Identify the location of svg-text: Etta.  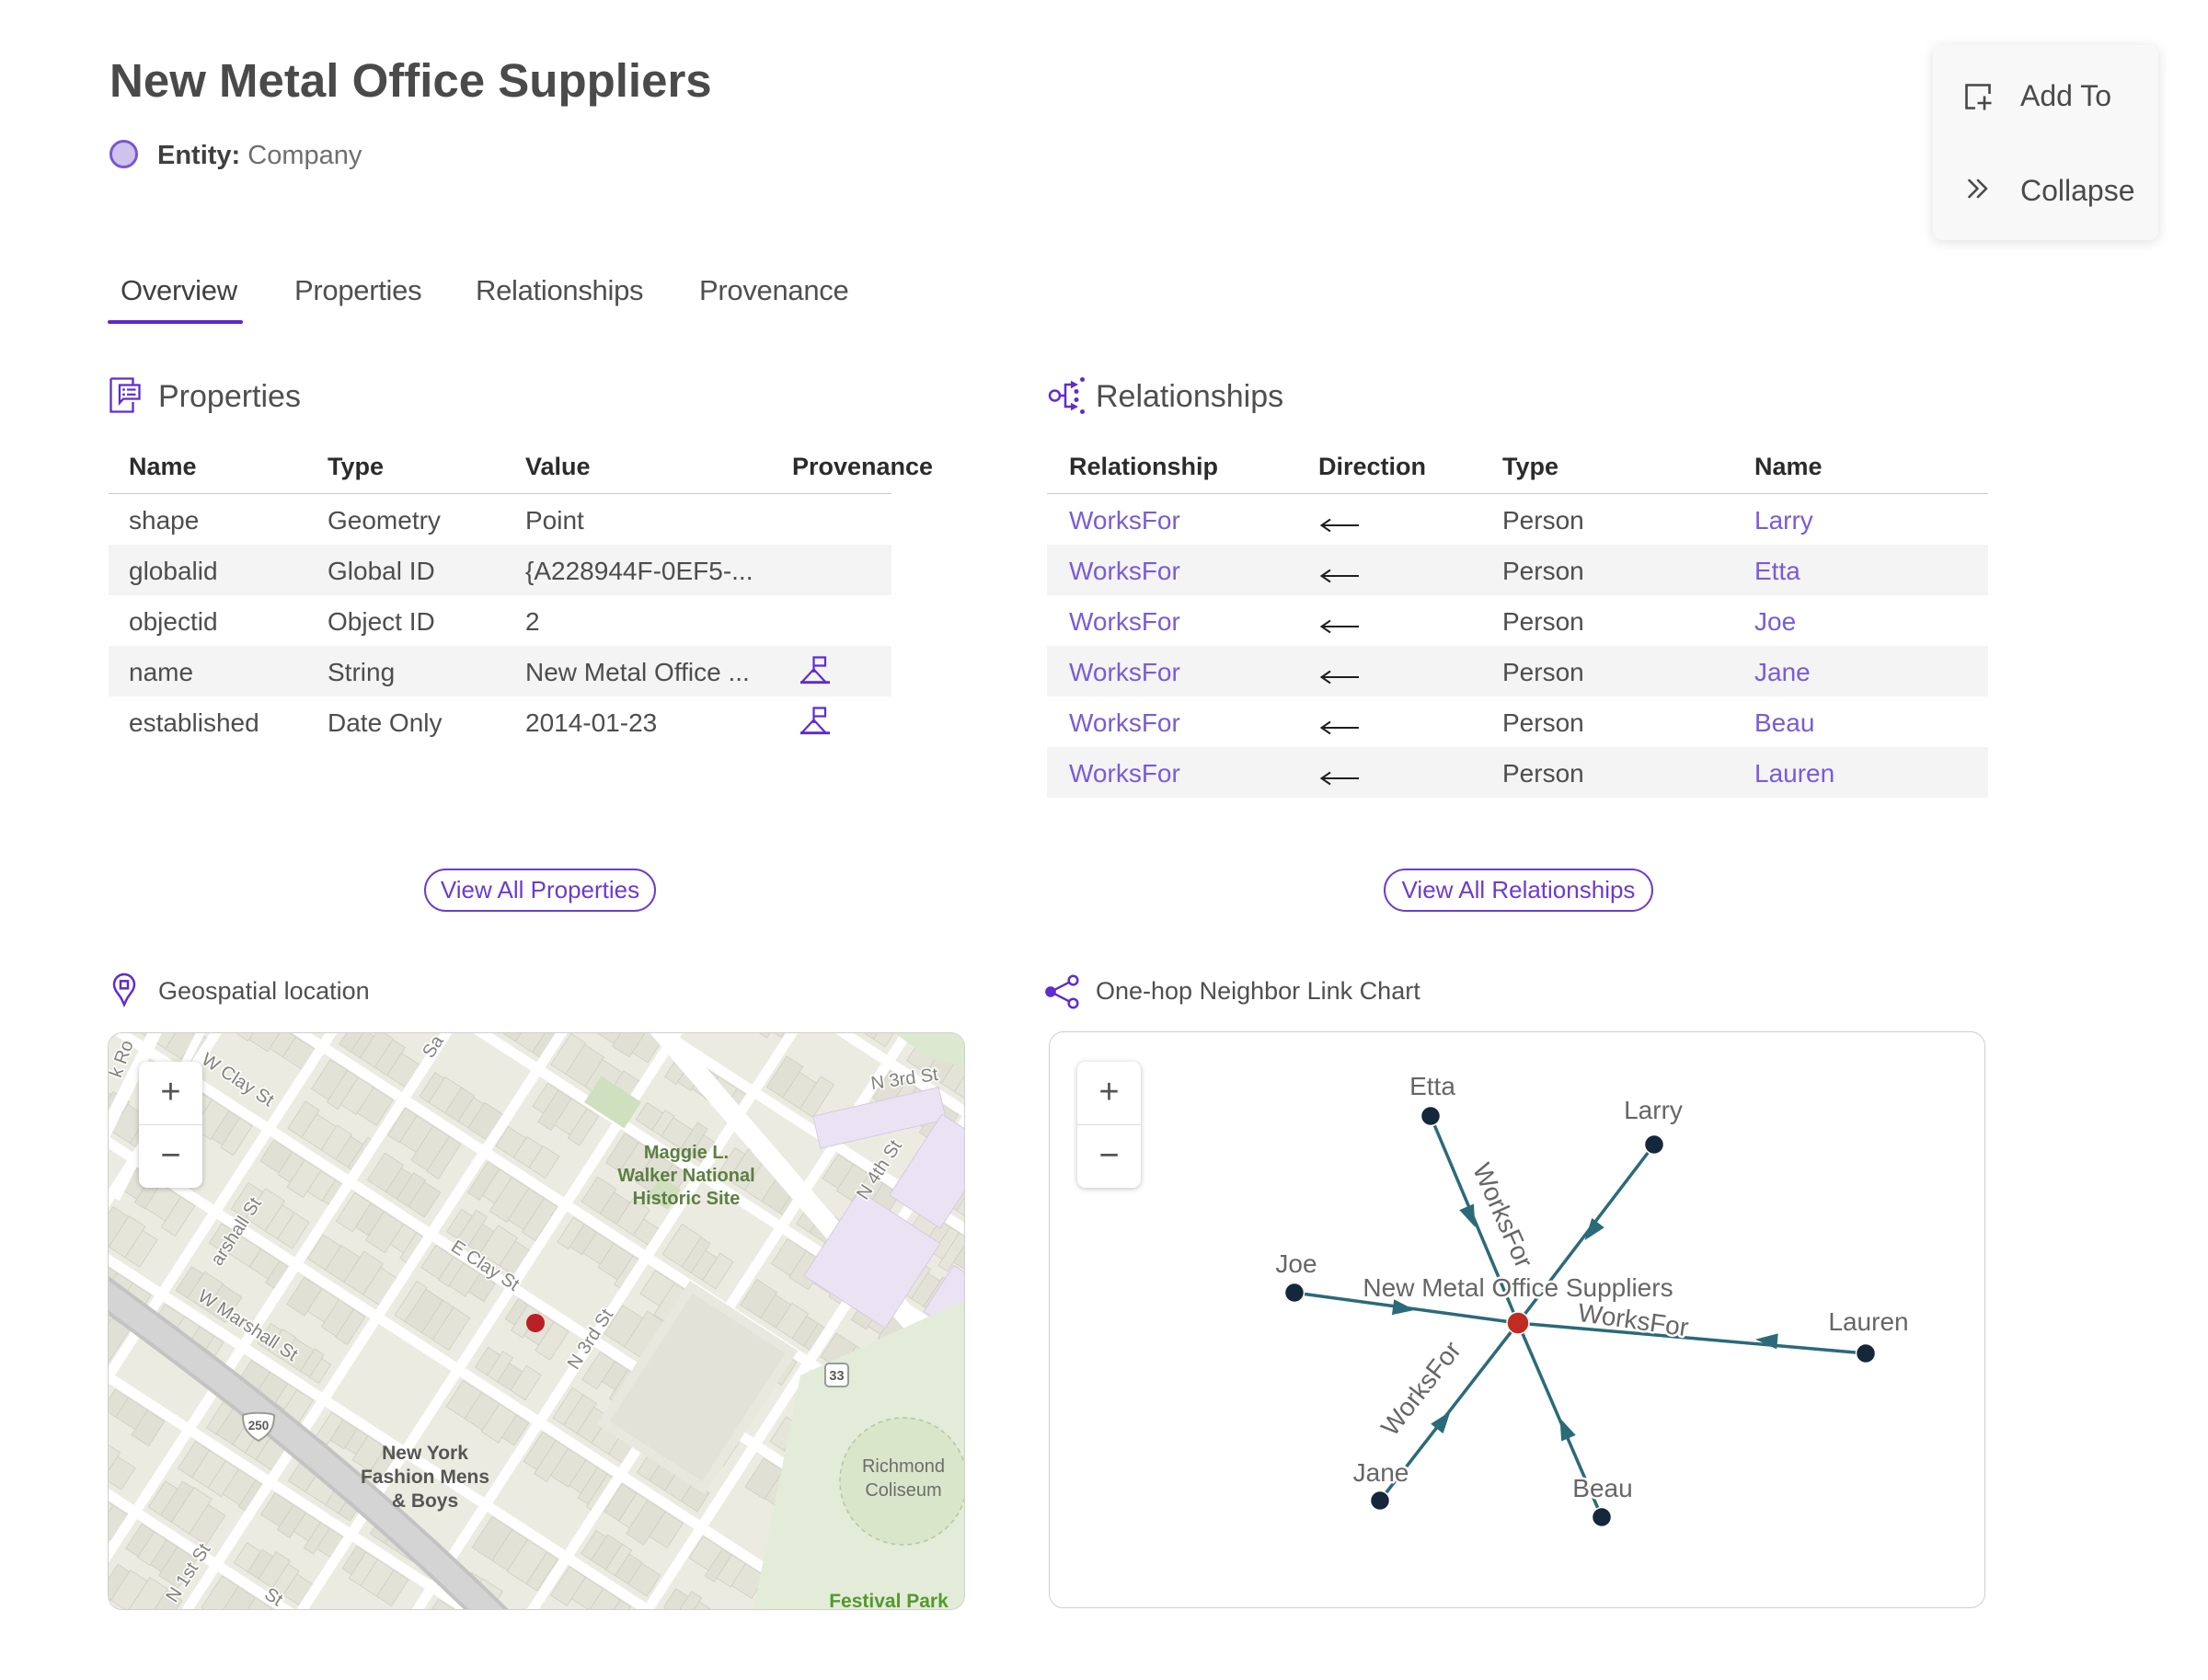
(1432, 1086).